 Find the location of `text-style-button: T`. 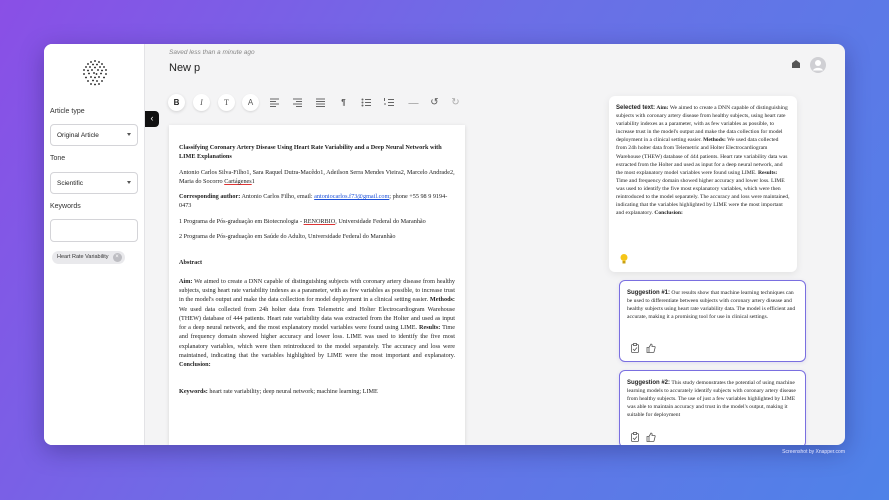

text-style-button: T is located at coordinates (226, 102).